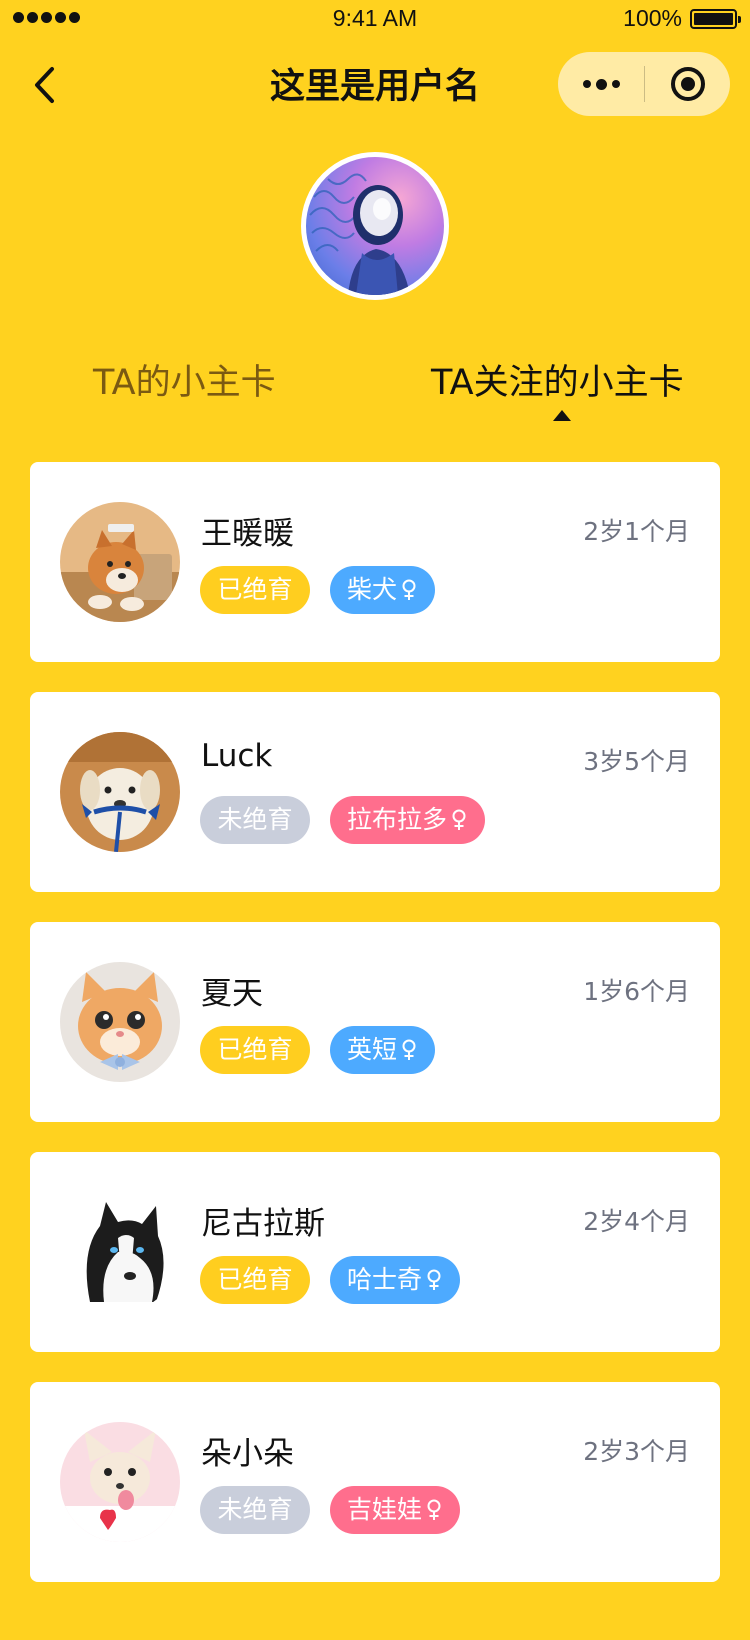  I want to click on pet-age: 2岁4个月, so click(636, 1221).